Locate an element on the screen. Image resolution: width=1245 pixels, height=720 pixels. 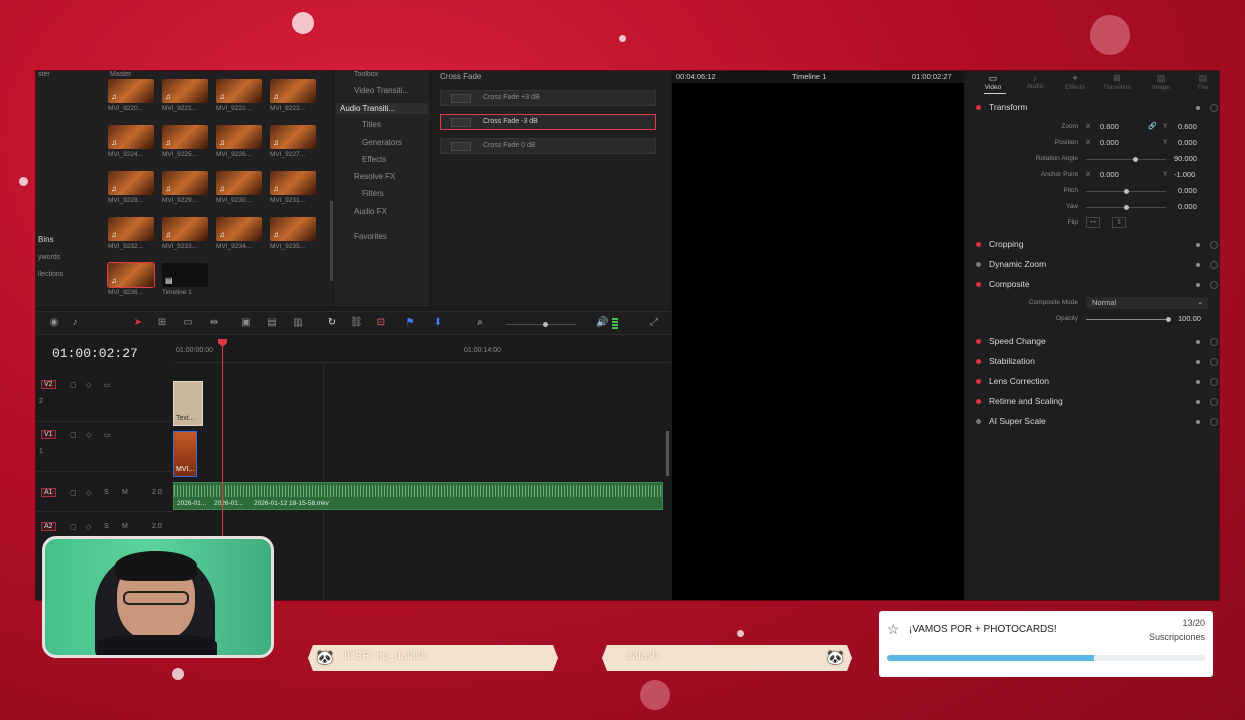
anchor-x-field: 0.000 is located at coordinates (1109, 174).